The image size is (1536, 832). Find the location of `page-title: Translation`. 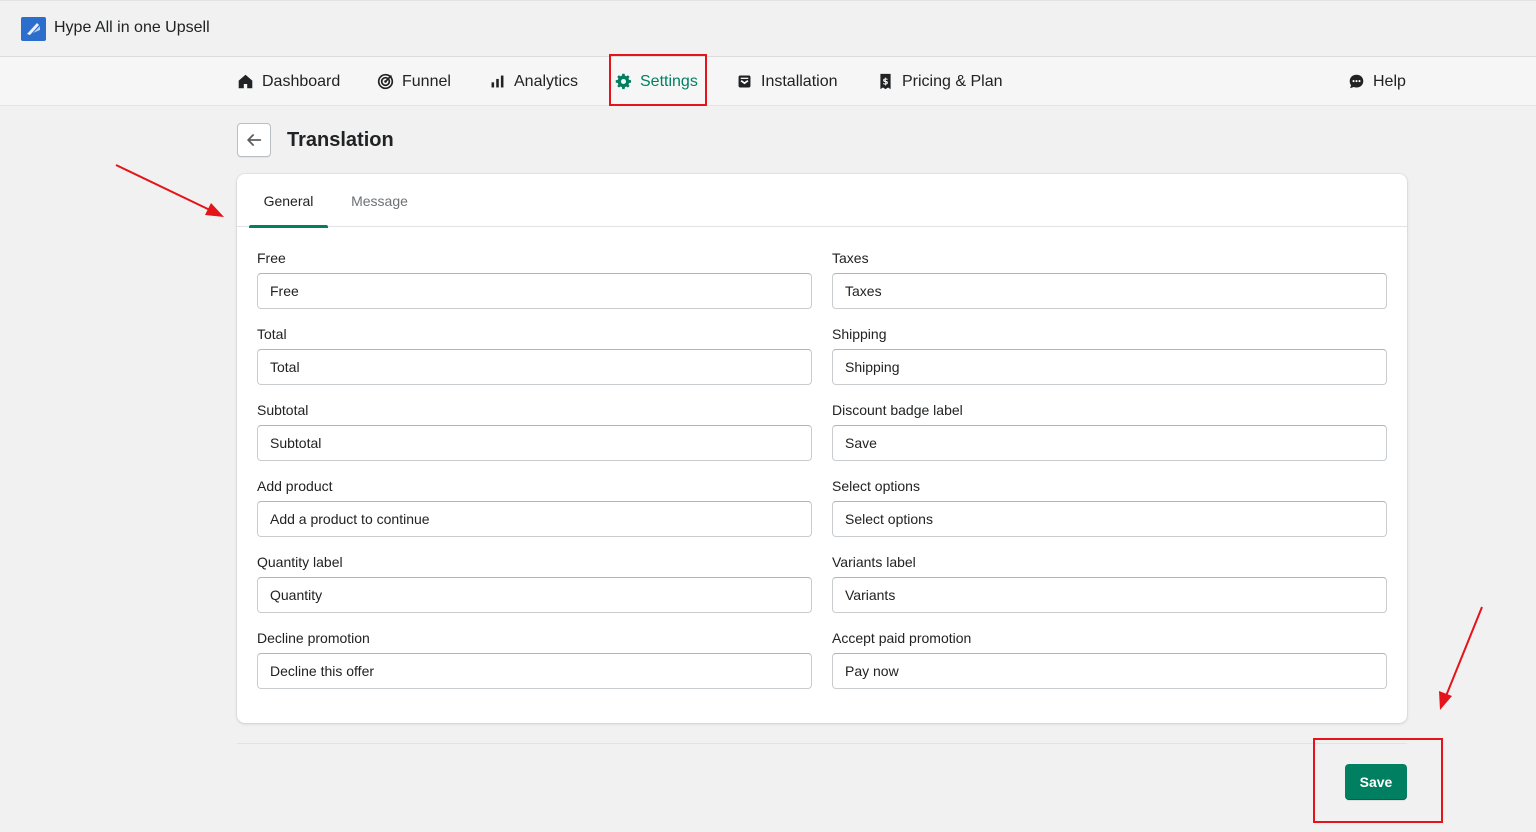

page-title: Translation is located at coordinates (340, 140).